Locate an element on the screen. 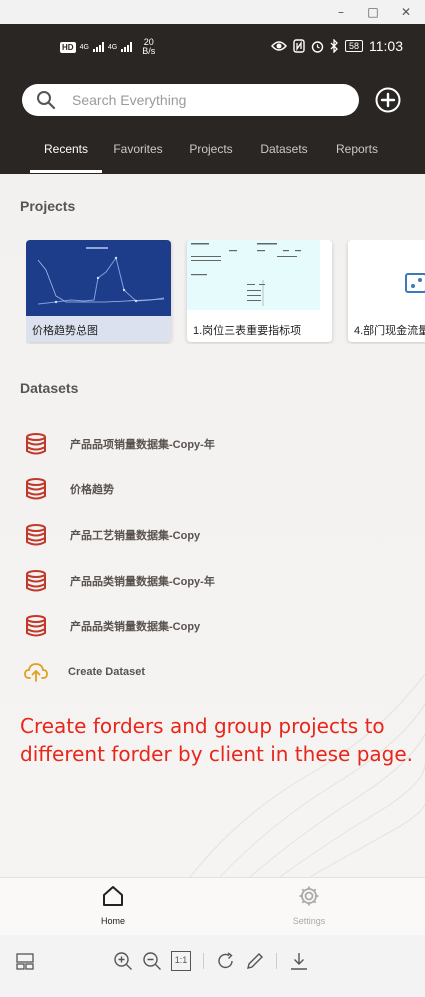 The image size is (425, 997). datasets-section-title: Datasets is located at coordinates (49, 388).